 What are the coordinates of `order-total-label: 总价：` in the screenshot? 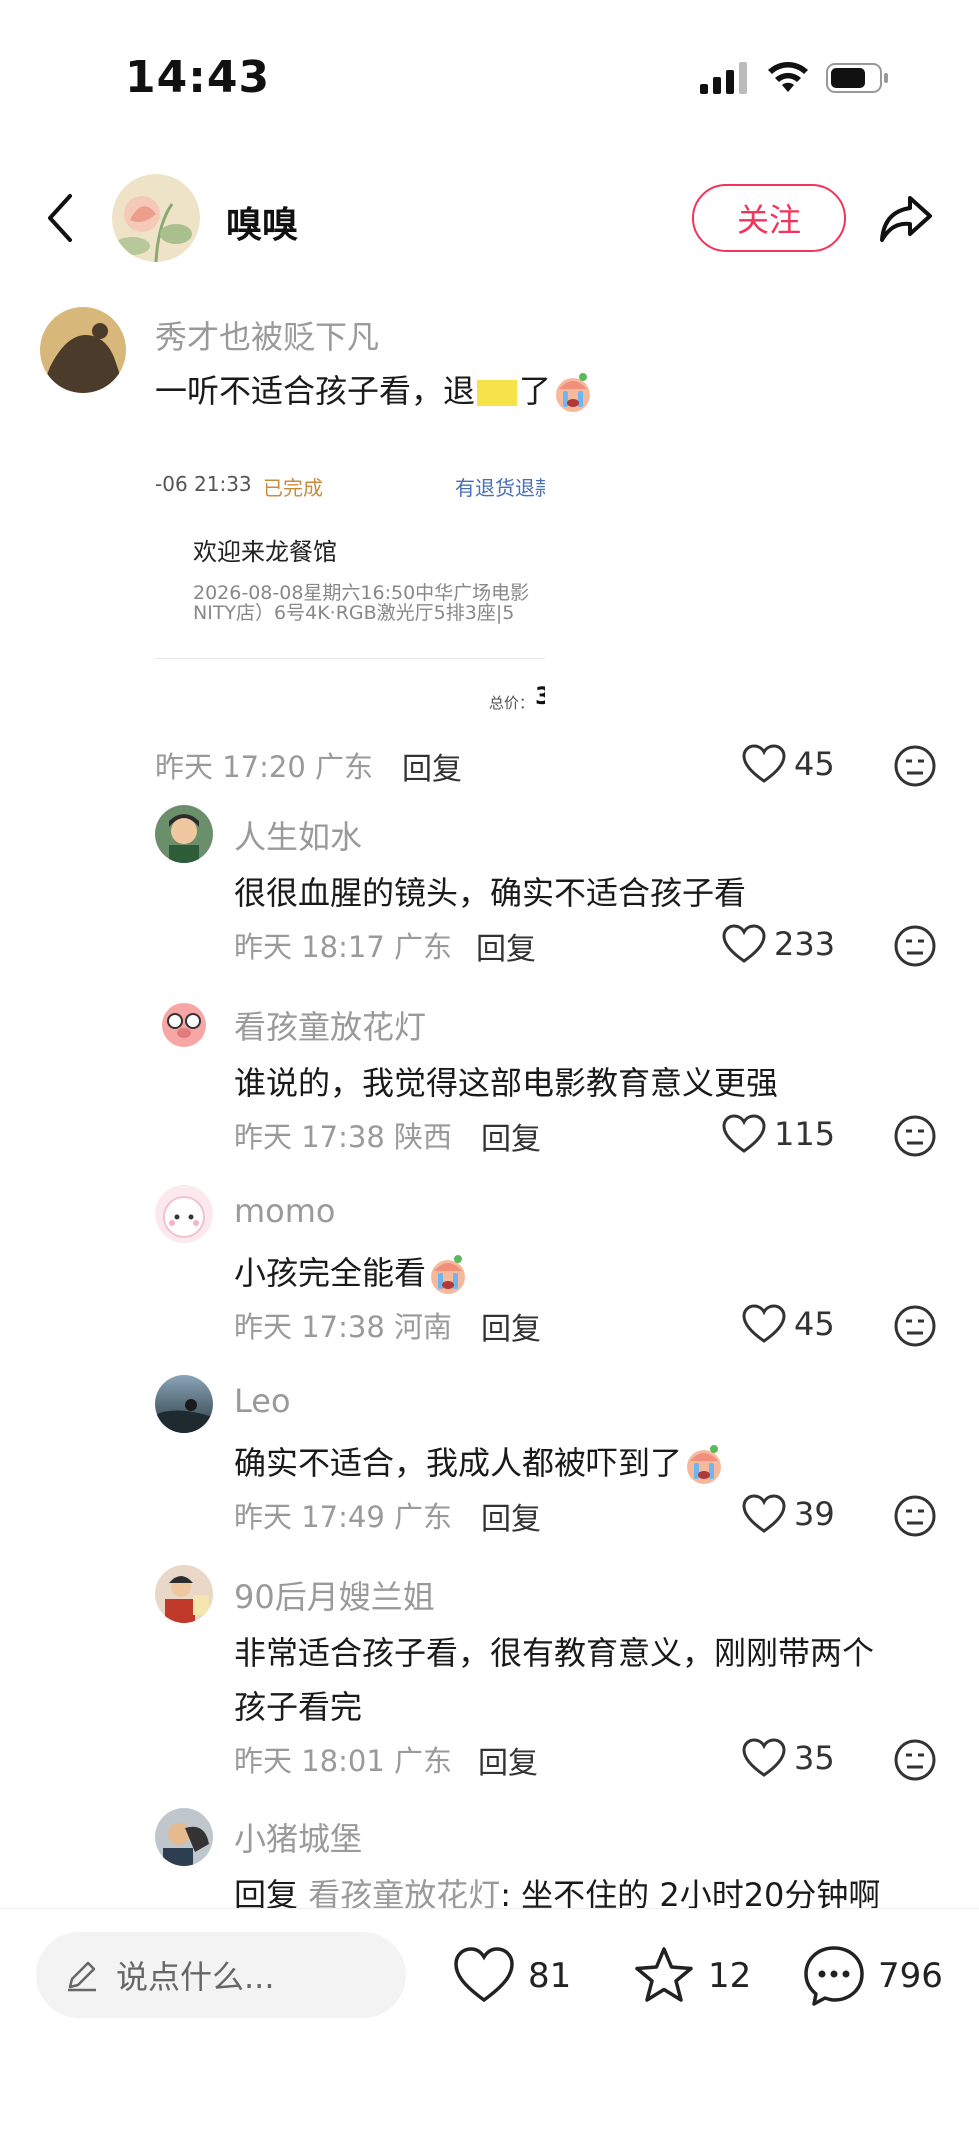 It's located at (512, 703).